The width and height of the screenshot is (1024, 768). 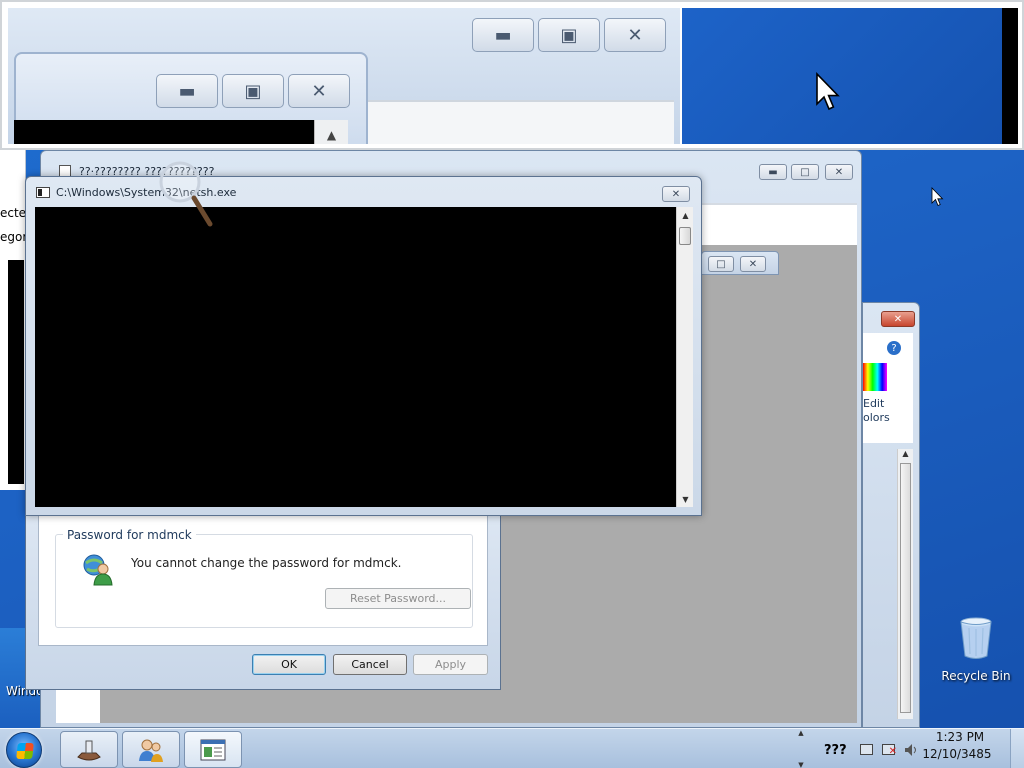 What do you see at coordinates (331, 132) in the screenshot?
I see `magnified-scroll-up-icon: ▲` at bounding box center [331, 132].